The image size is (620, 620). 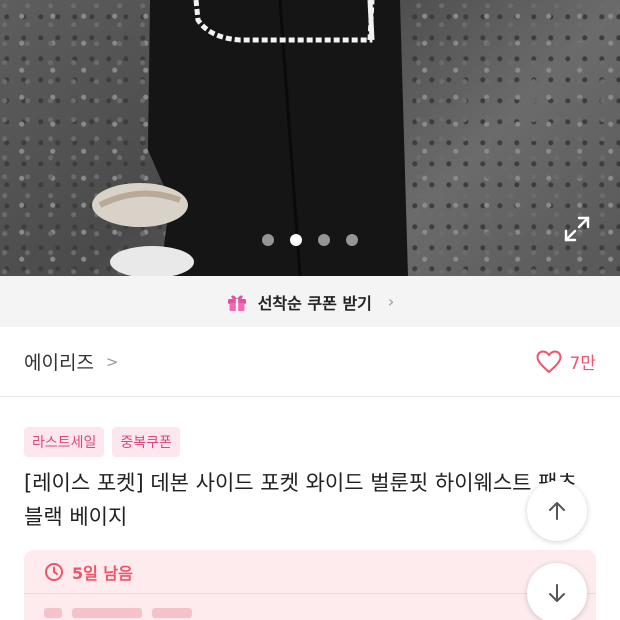 What do you see at coordinates (102, 573) in the screenshot?
I see `deadline-label: 5일 남음` at bounding box center [102, 573].